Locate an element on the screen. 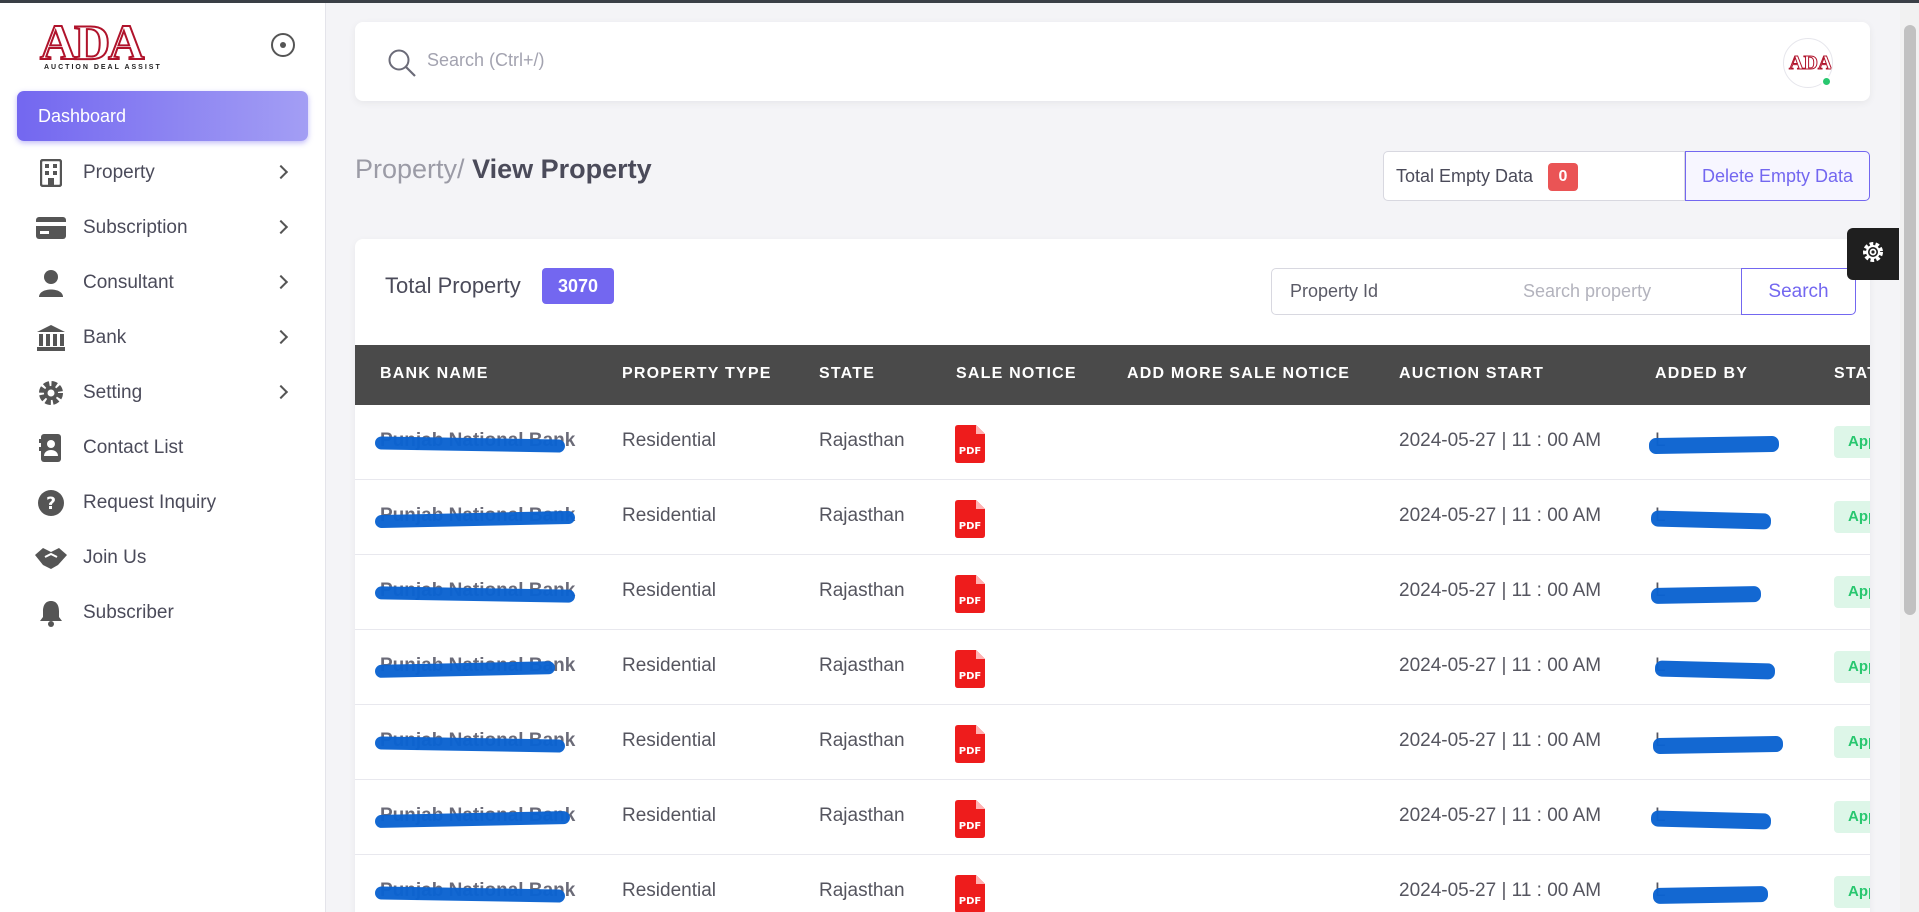 This screenshot has width=1919, height=912. sidebar-item-request-inquiry: ? Request Inquiry is located at coordinates (162, 503).